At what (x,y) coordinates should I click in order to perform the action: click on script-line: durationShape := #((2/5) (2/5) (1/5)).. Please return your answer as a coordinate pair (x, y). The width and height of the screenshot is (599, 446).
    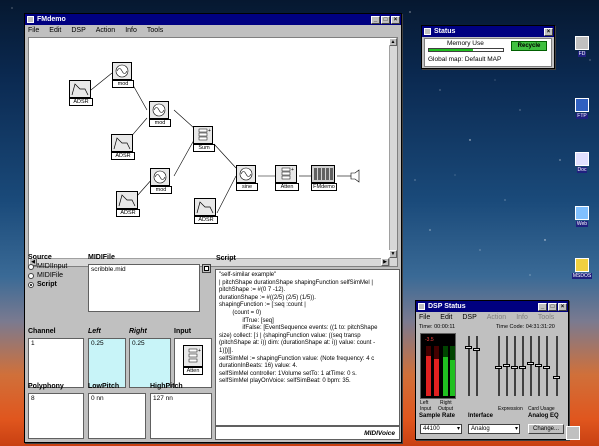
    Looking at the image, I should click on (267, 297).